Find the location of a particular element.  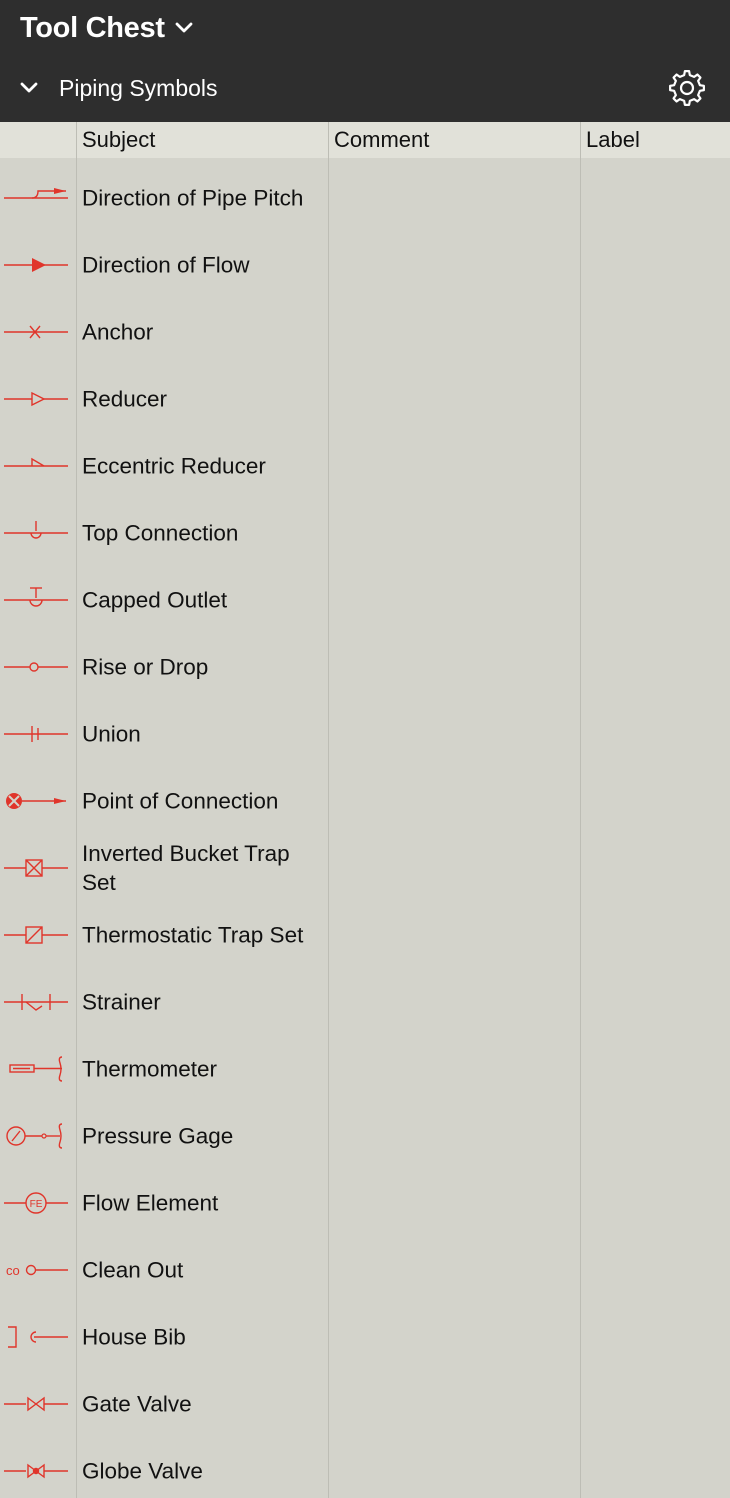

symbol-row: Capped Outlet is located at coordinates (365, 599).